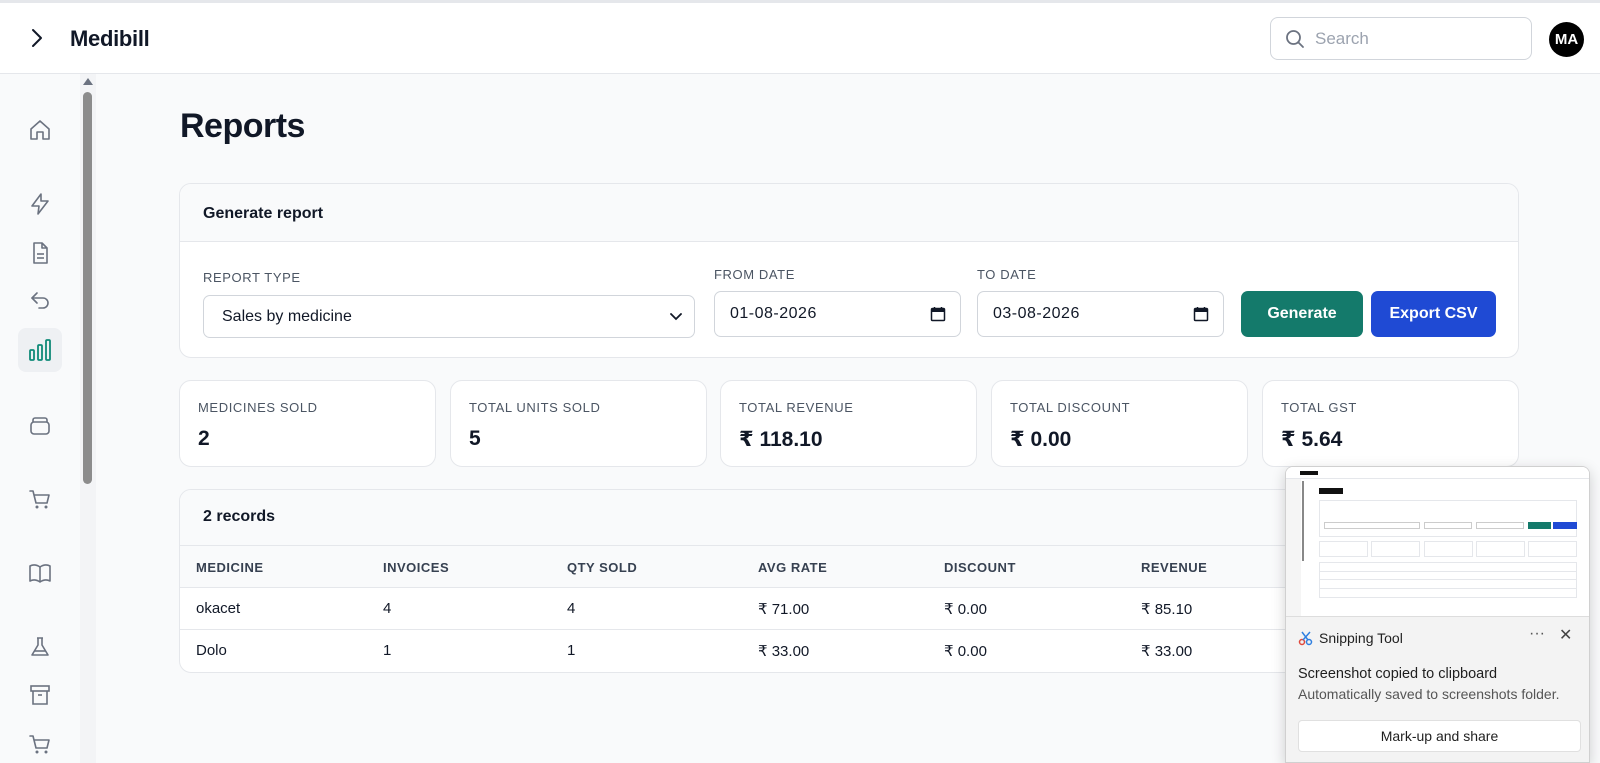 This screenshot has width=1600, height=763. What do you see at coordinates (1302, 314) in the screenshot?
I see `generate-button: Generate` at bounding box center [1302, 314].